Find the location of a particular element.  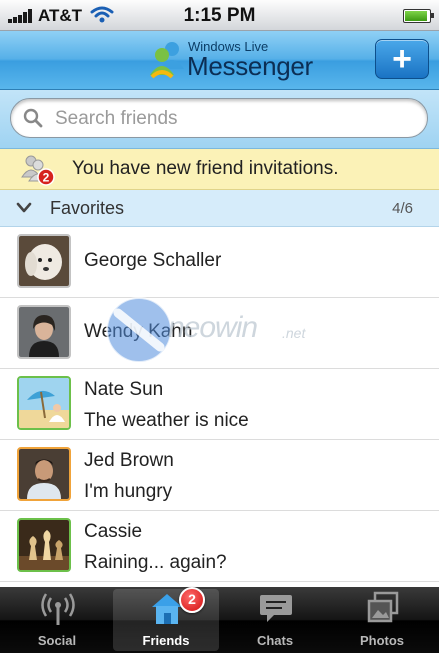

tab-photos: Photos is located at coordinates (382, 620).